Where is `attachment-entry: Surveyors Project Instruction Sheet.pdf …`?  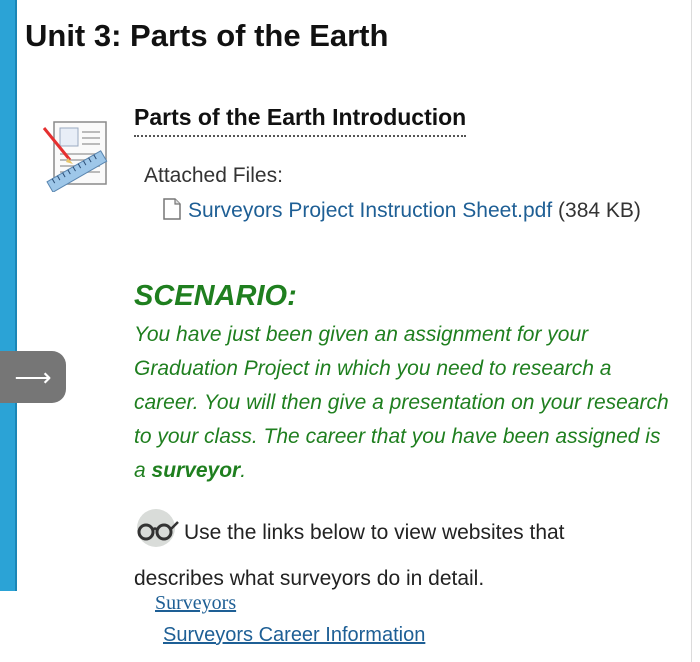 attachment-entry: Surveyors Project Instruction Sheet.pdf … is located at coordinates (412, 210).